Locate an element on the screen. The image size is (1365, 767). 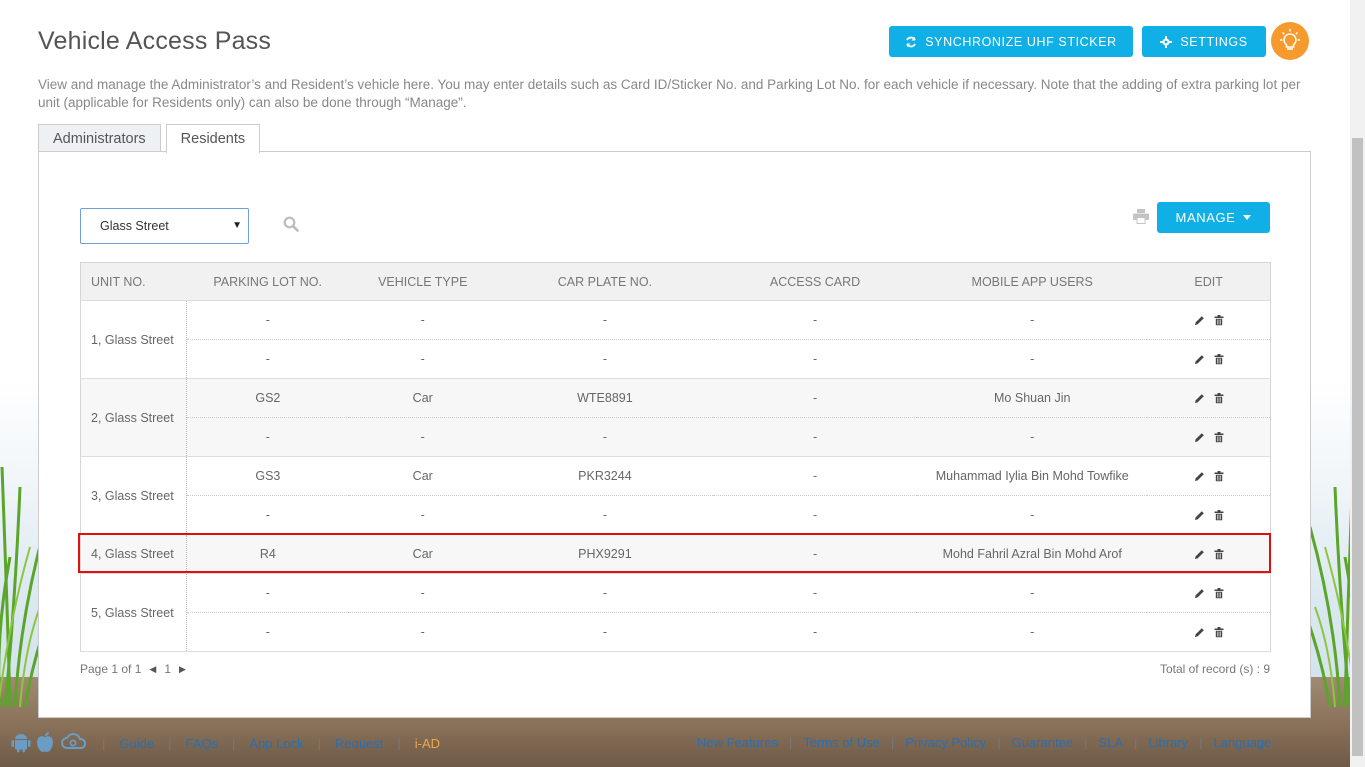
print-button is located at coordinates (1141, 219).